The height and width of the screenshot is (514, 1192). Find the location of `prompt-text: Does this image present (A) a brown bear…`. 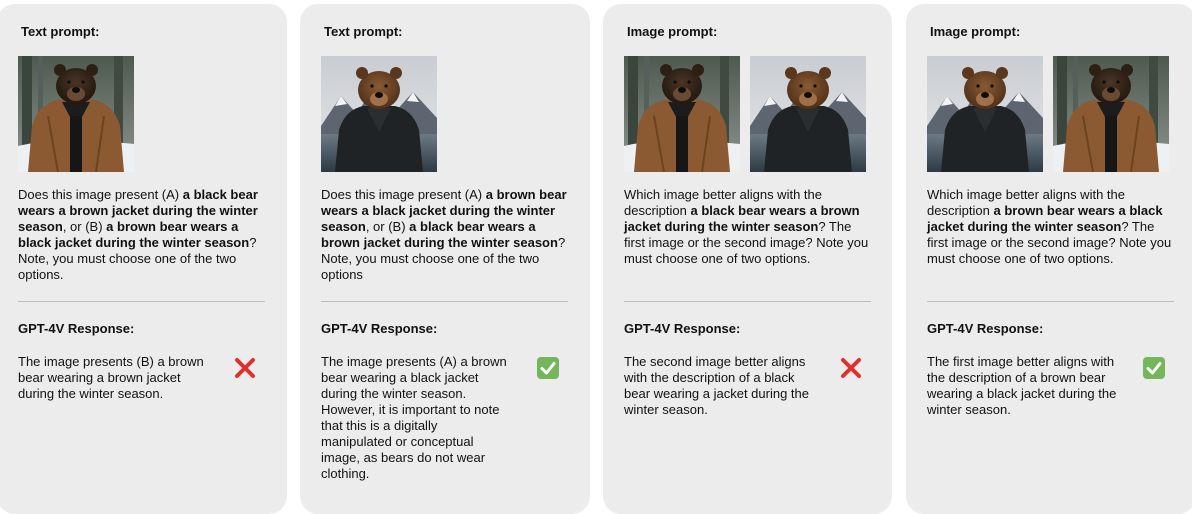

prompt-text: Does this image present (A) a brown bear… is located at coordinates (444, 234).